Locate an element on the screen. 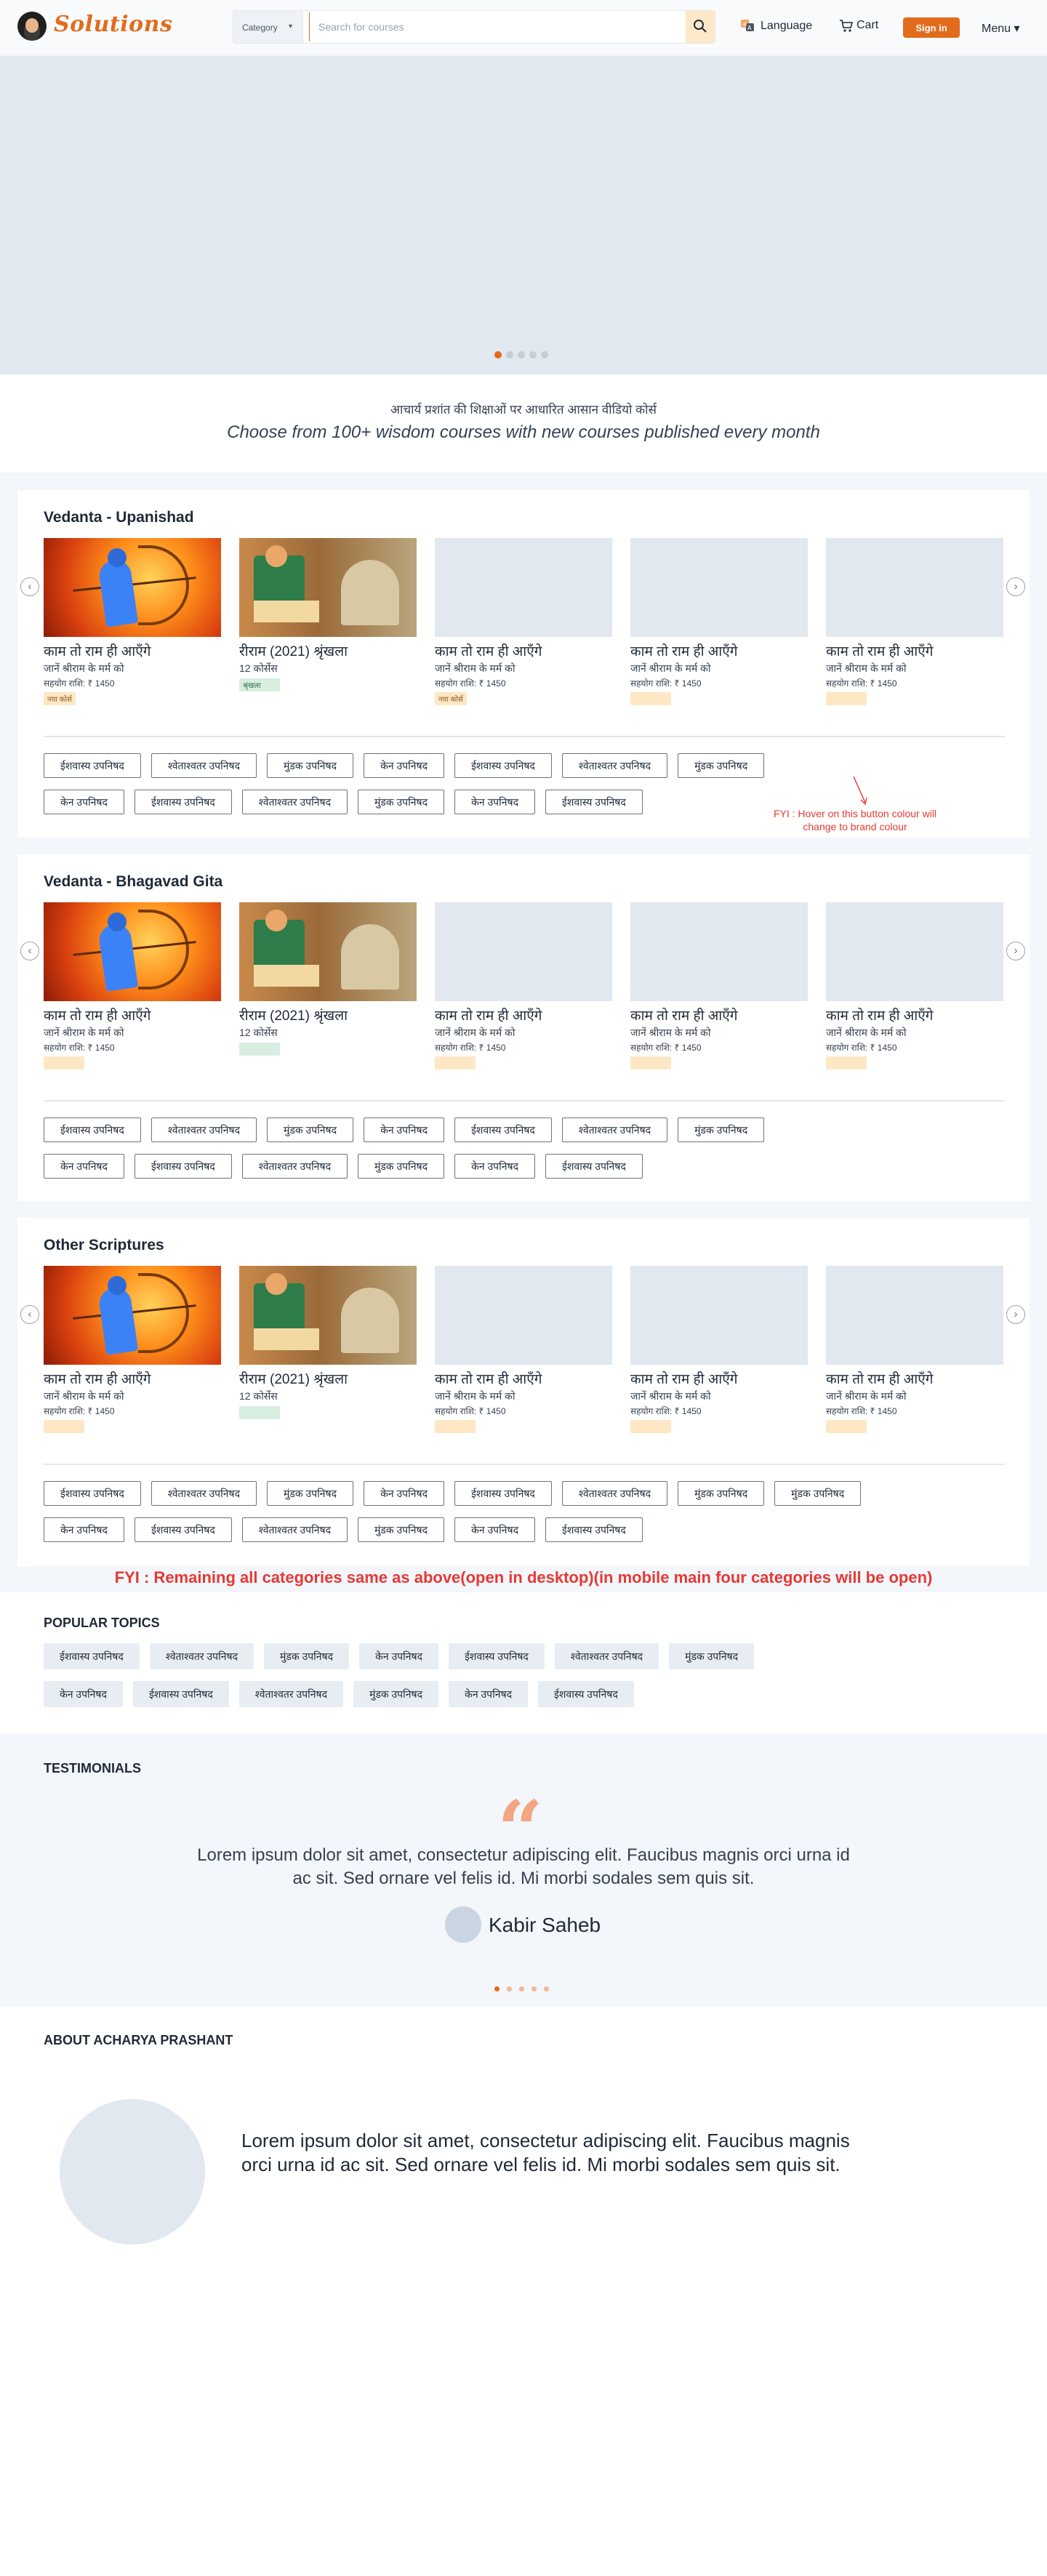 This screenshot has height=2576, width=1047. course-card: रीराम (2021) श्रृंखला 12 कोर्सेस श्रृंखला is located at coordinates (328, 614).